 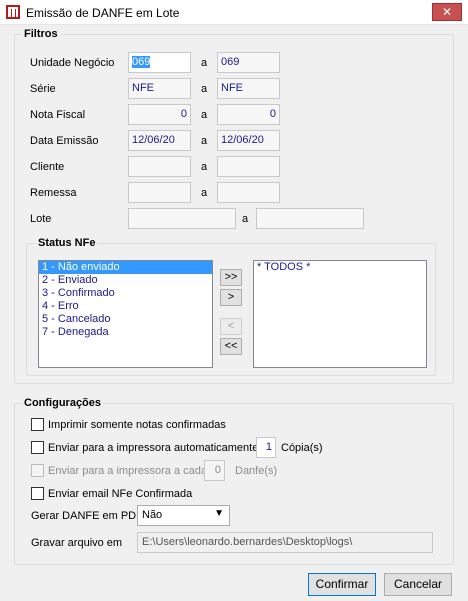 What do you see at coordinates (214, 470) in the screenshot?
I see `send-each-input: 0` at bounding box center [214, 470].